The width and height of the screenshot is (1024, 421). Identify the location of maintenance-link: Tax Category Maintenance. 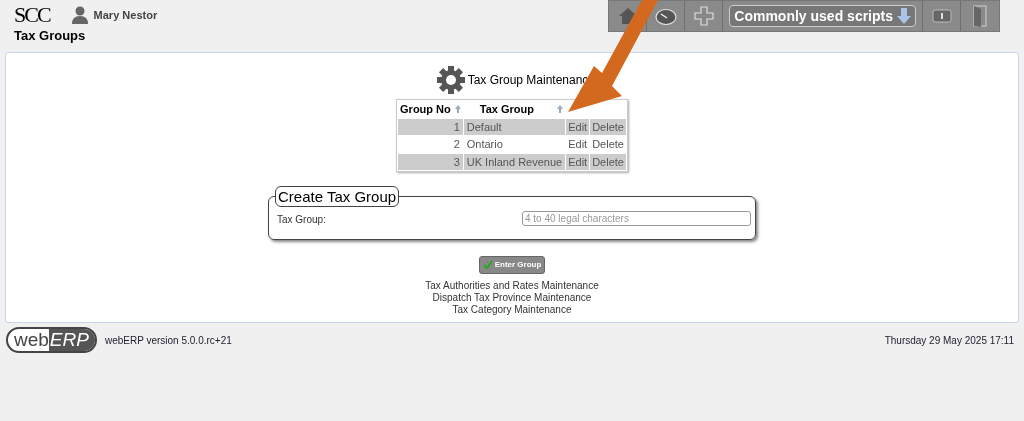
(512, 310).